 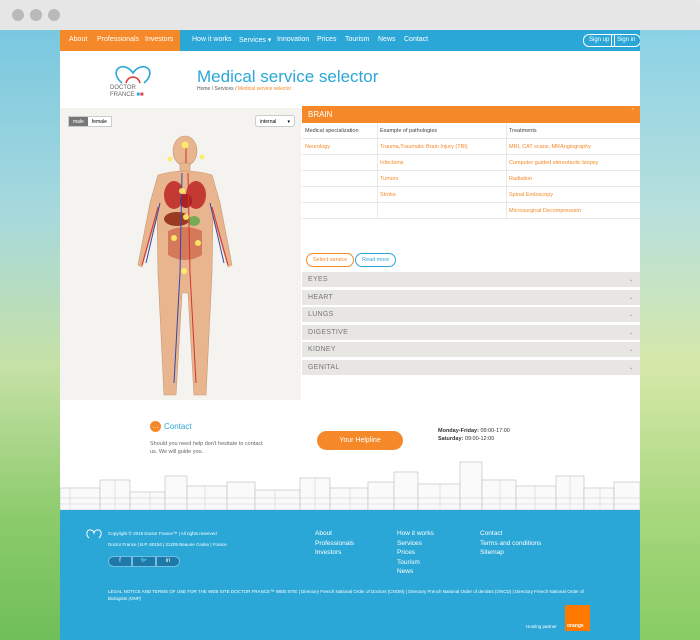 What do you see at coordinates (264, 89) in the screenshot?
I see `breadcrumb-current: Medical service selector` at bounding box center [264, 89].